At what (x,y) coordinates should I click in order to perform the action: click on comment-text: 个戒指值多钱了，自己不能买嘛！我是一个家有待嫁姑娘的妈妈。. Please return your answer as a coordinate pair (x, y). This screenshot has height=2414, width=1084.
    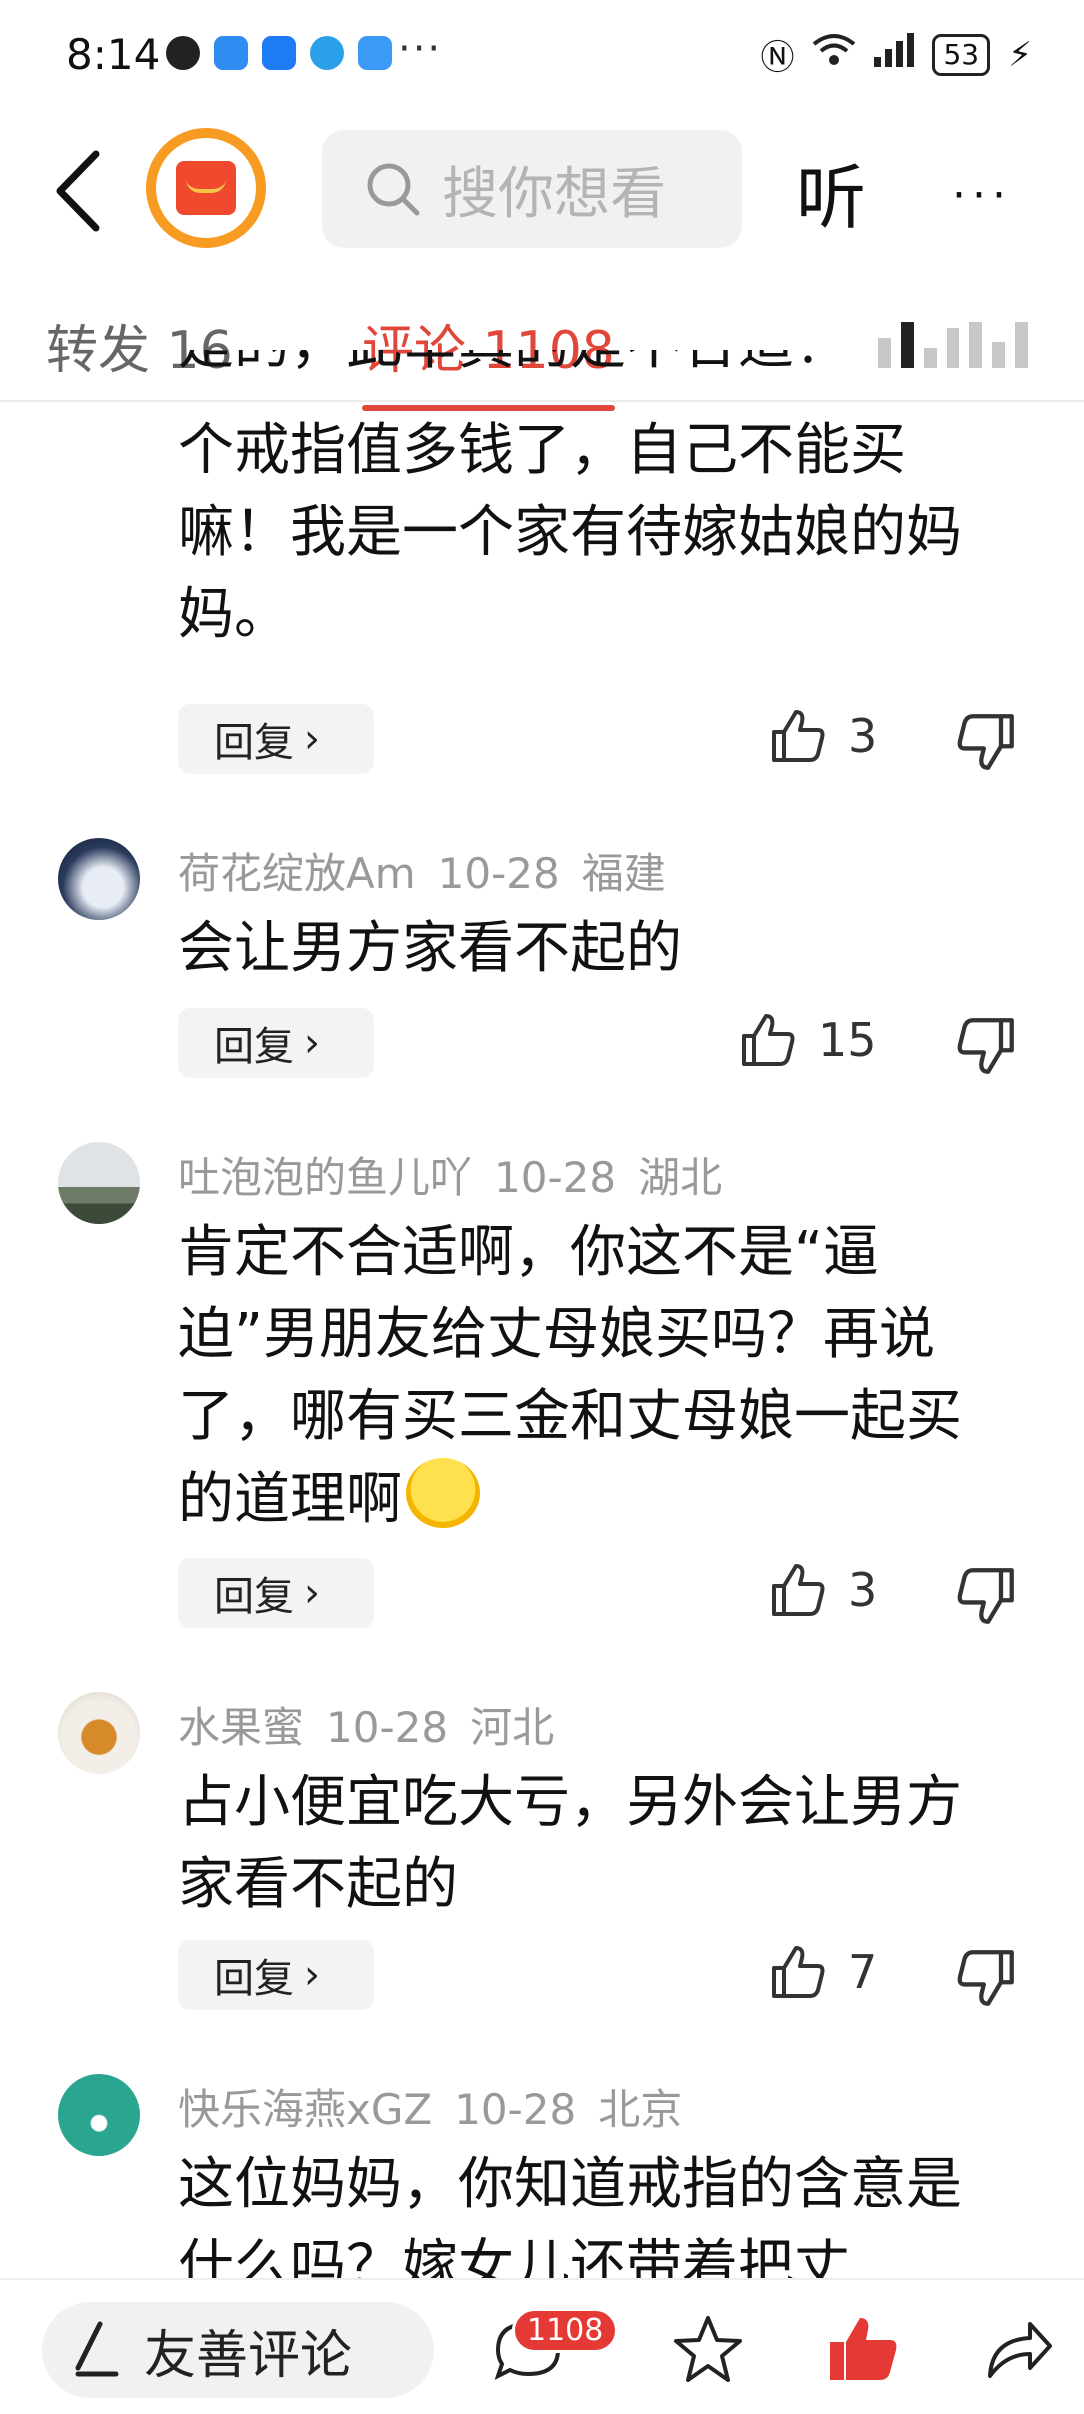
    Looking at the image, I should click on (570, 532).